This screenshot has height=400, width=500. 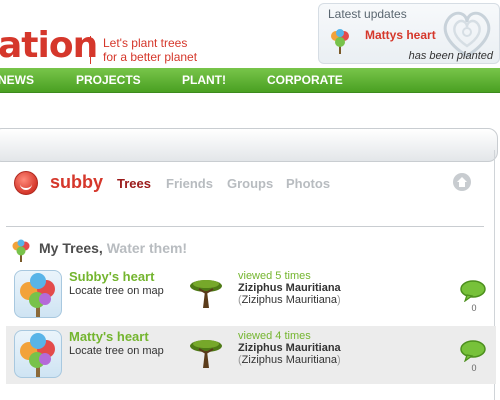 What do you see at coordinates (204, 80) in the screenshot?
I see `nav-plant: PLANT!` at bounding box center [204, 80].